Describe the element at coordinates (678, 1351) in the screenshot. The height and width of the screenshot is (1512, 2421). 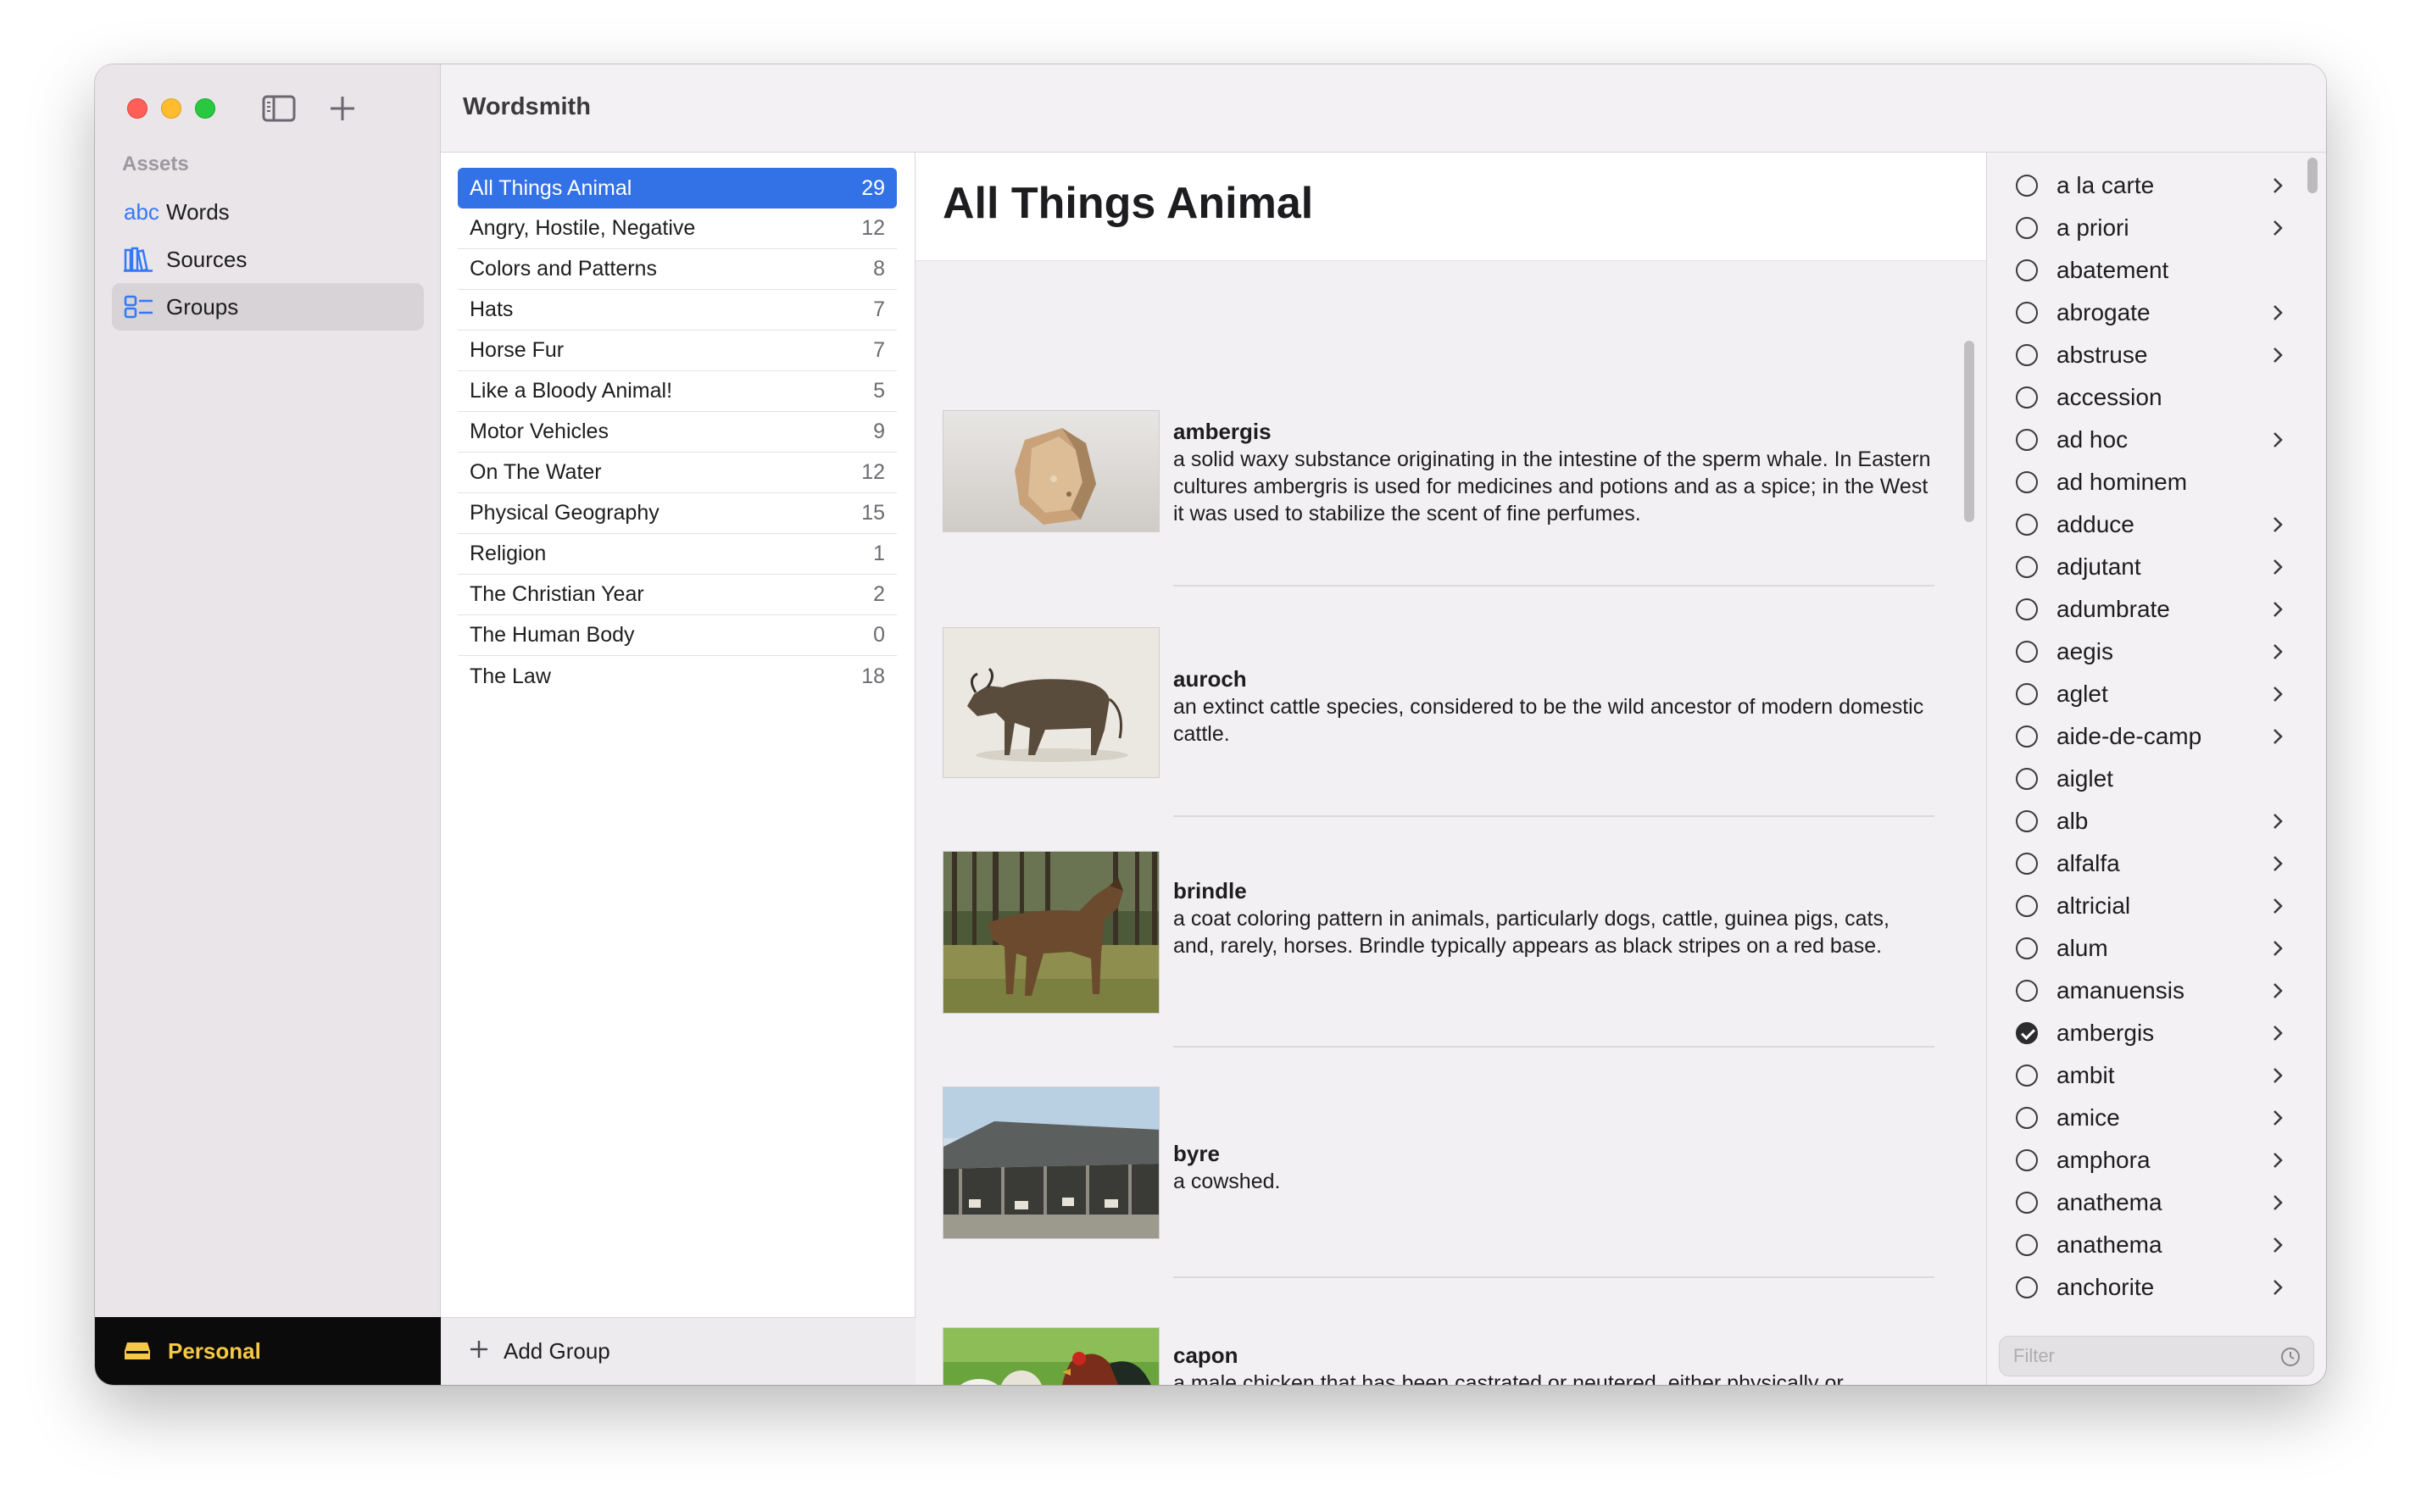
I see `add-group-button: Add Group` at that location.